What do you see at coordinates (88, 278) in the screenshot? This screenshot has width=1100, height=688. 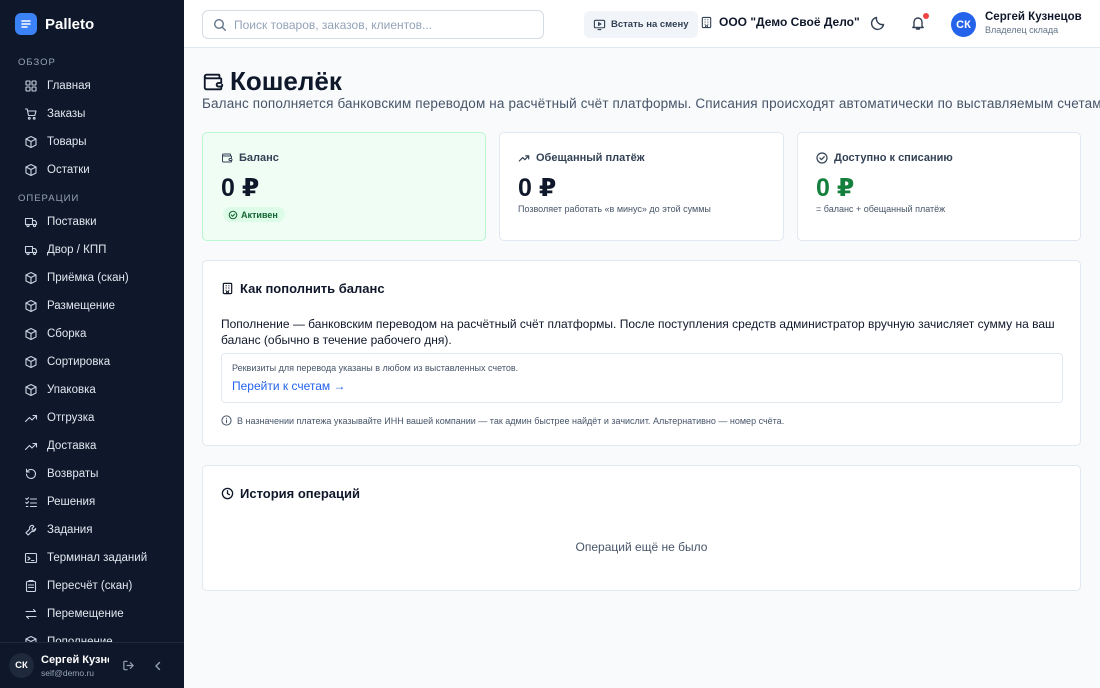 I see `sidebar-item-label: Приёмка (скан)` at bounding box center [88, 278].